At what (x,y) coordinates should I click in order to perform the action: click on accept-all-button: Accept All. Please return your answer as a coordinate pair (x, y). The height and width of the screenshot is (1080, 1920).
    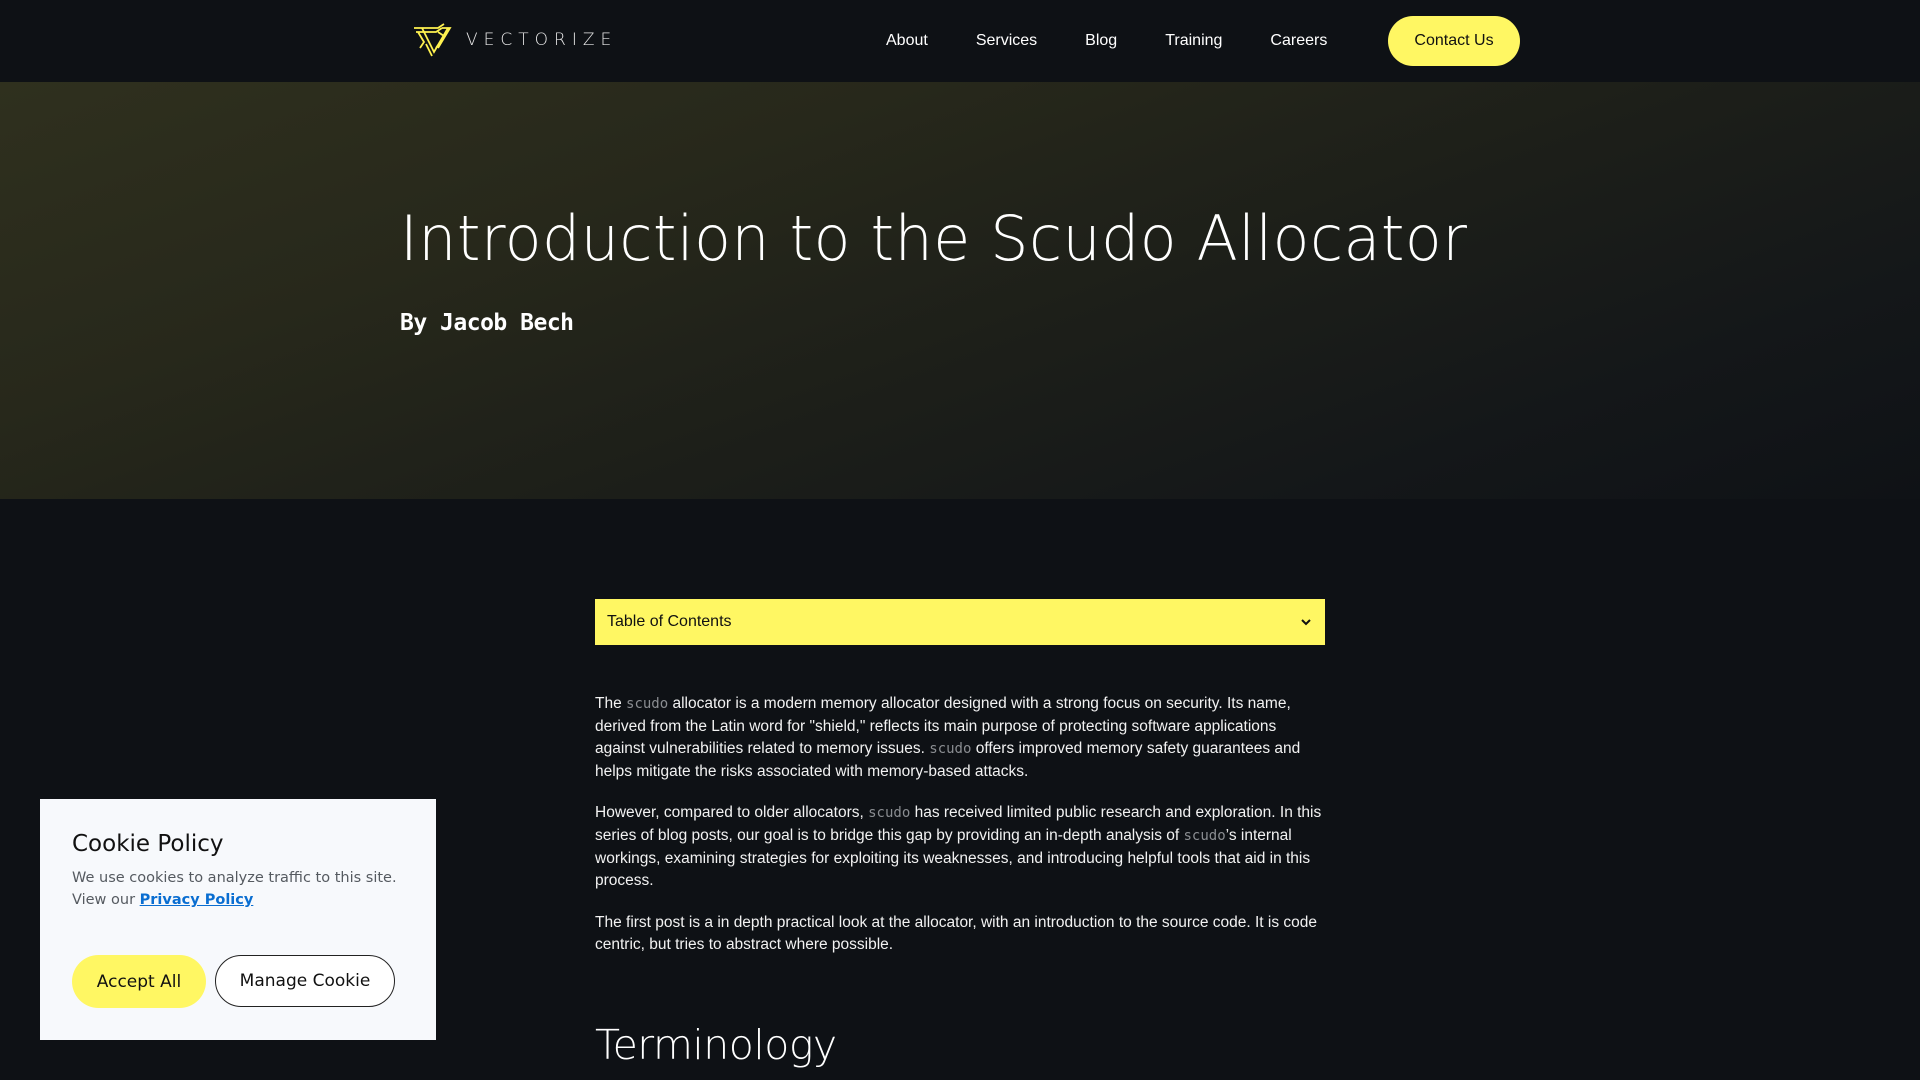
    Looking at the image, I should click on (139, 981).